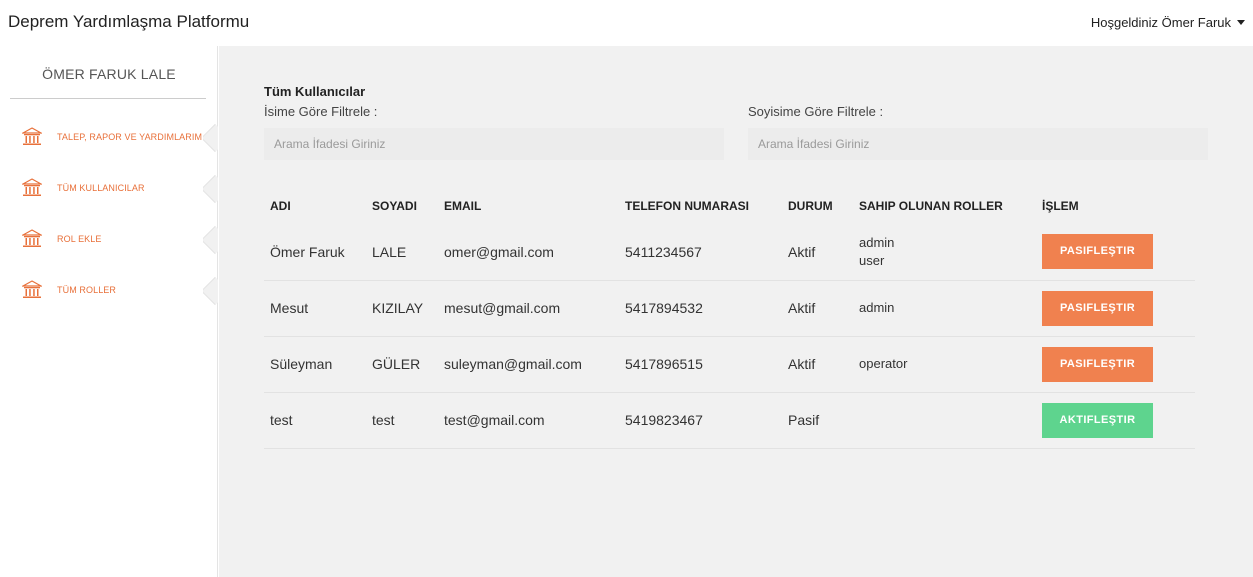  What do you see at coordinates (87, 290) in the screenshot?
I see `sidebar-item-label: TÜM ROLLER` at bounding box center [87, 290].